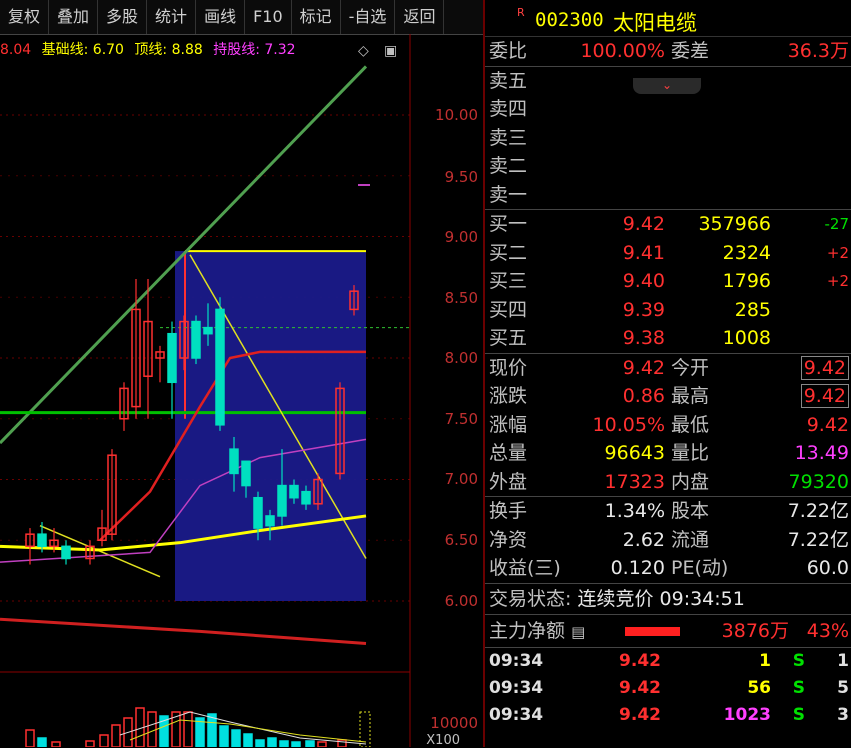 The width and height of the screenshot is (851, 748). I want to click on legend-hold-line: 持股线: 7.32, so click(254, 50).